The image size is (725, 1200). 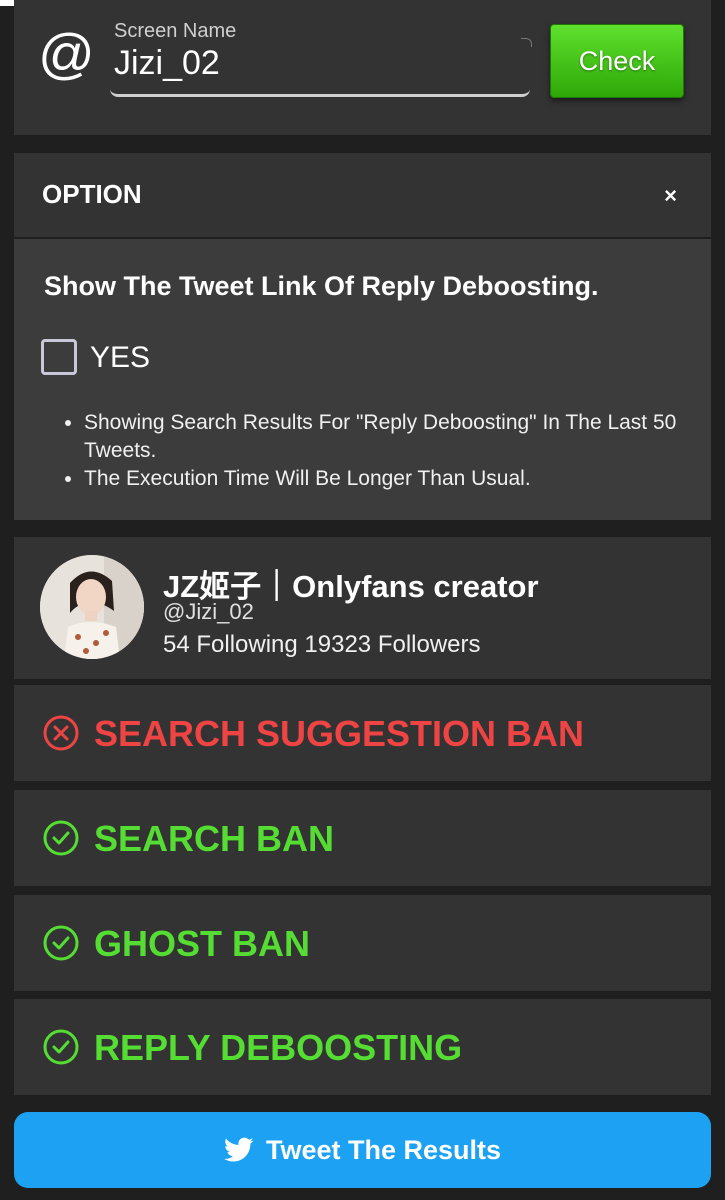 I want to click on result-label: REPLY DEBOOSTING, so click(x=278, y=1047).